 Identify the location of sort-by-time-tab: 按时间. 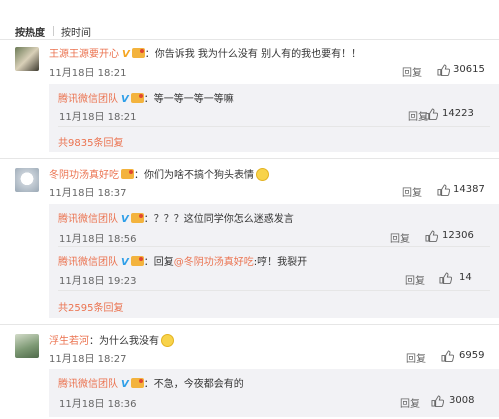
(76, 31).